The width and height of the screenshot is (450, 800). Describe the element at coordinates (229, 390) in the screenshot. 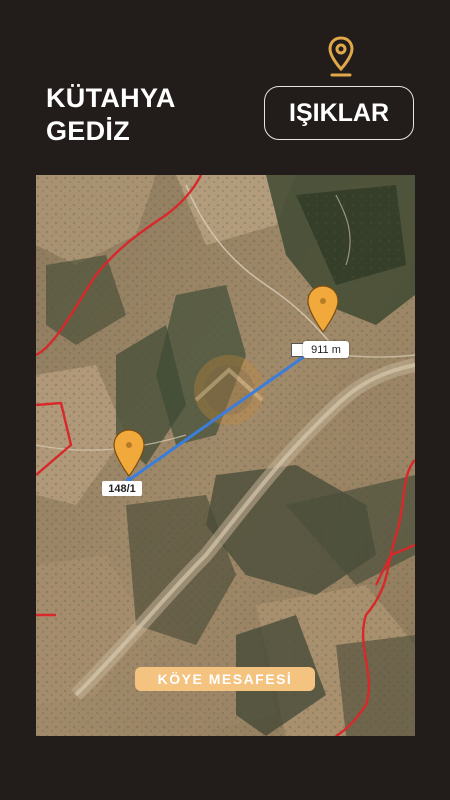

I see `watermark-logo` at that location.